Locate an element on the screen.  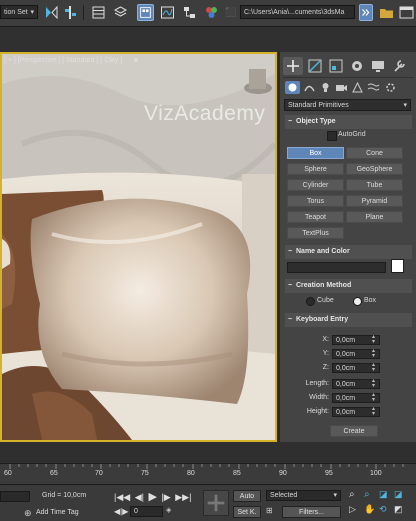
object-category-dropdown: Standard Primitives ▾ is located at coordinates (347, 105).